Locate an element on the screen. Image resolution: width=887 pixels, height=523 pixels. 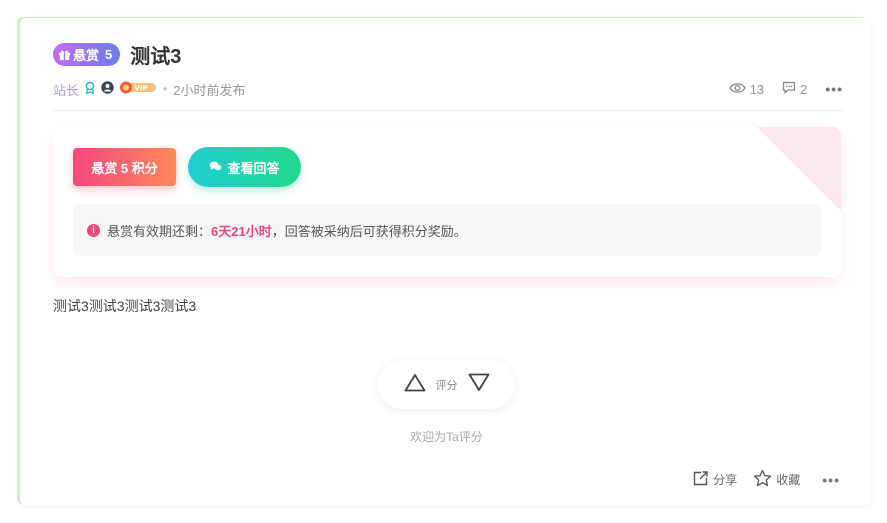
vip-badge-text: VIP is located at coordinates (140, 89).